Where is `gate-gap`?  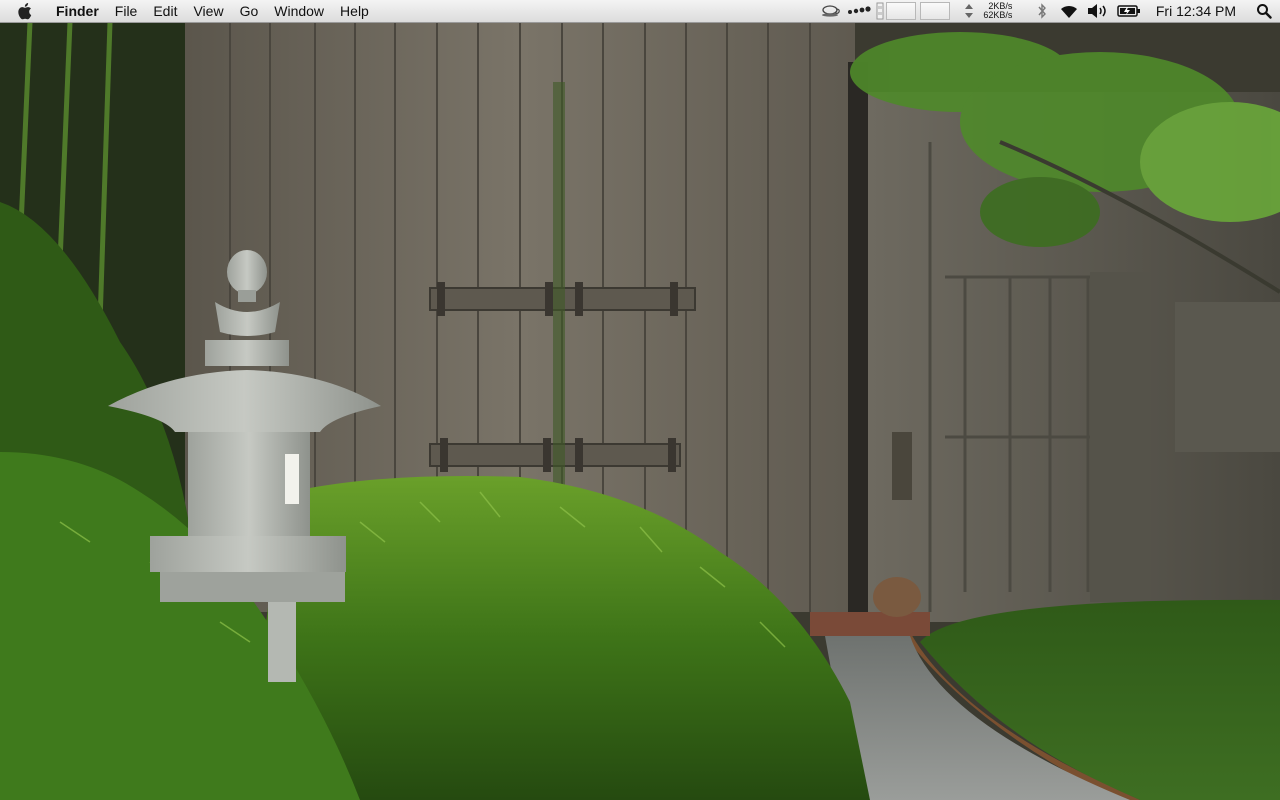
gate-gap is located at coordinates (559, 292).